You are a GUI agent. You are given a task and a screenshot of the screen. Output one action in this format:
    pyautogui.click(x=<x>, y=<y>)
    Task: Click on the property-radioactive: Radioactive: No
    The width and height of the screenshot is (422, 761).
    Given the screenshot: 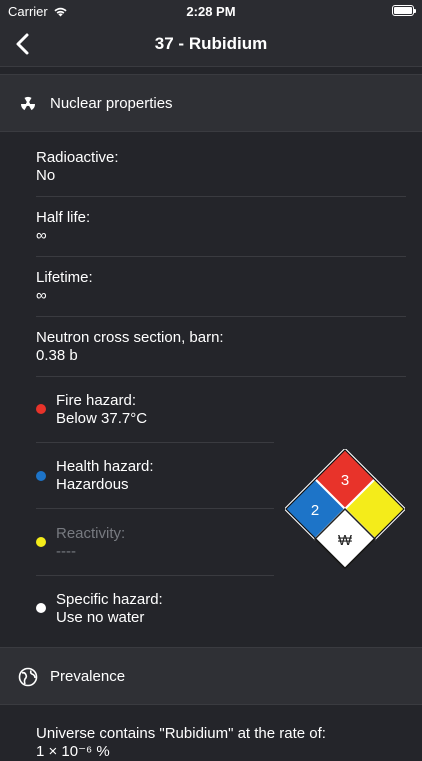 What is the action you would take?
    pyautogui.click(x=77, y=167)
    